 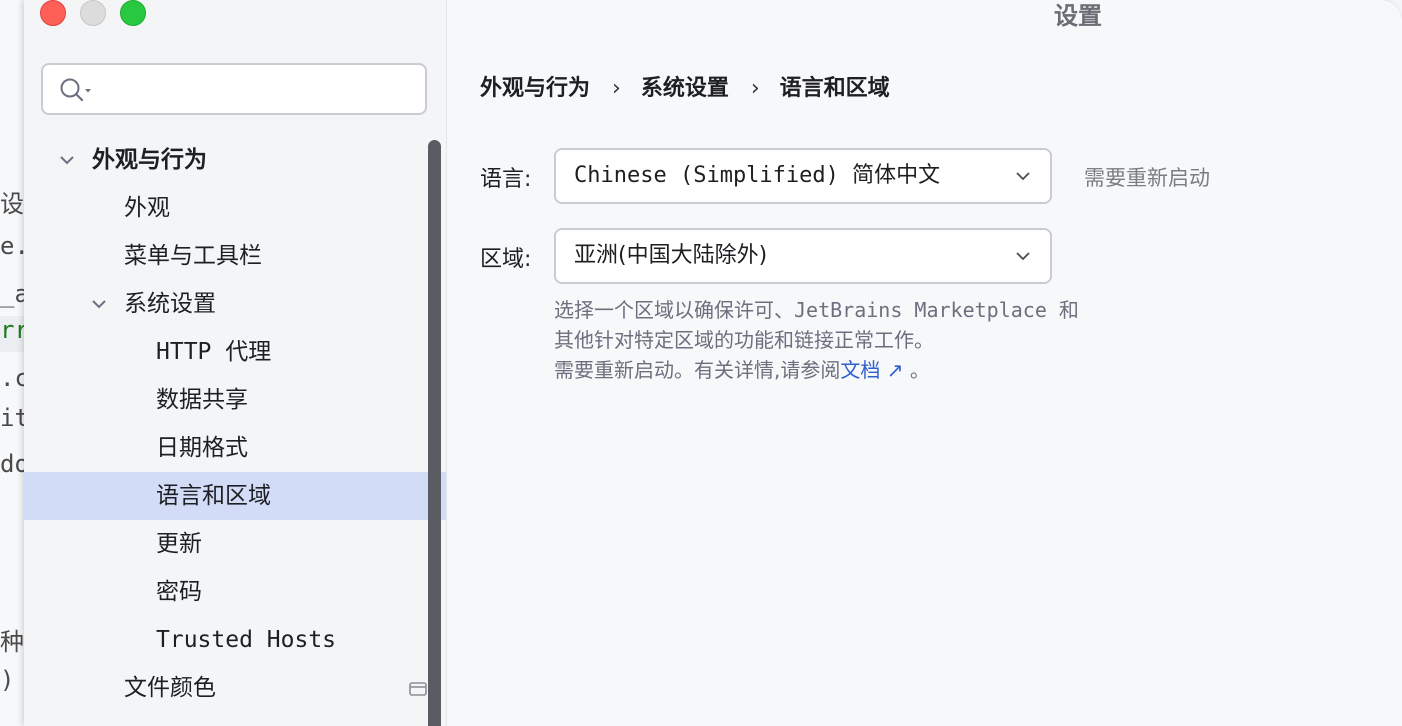 I want to click on help-line: 需要重新启动。有关详情,请参阅文档 ↗ 。, so click(x=864, y=370).